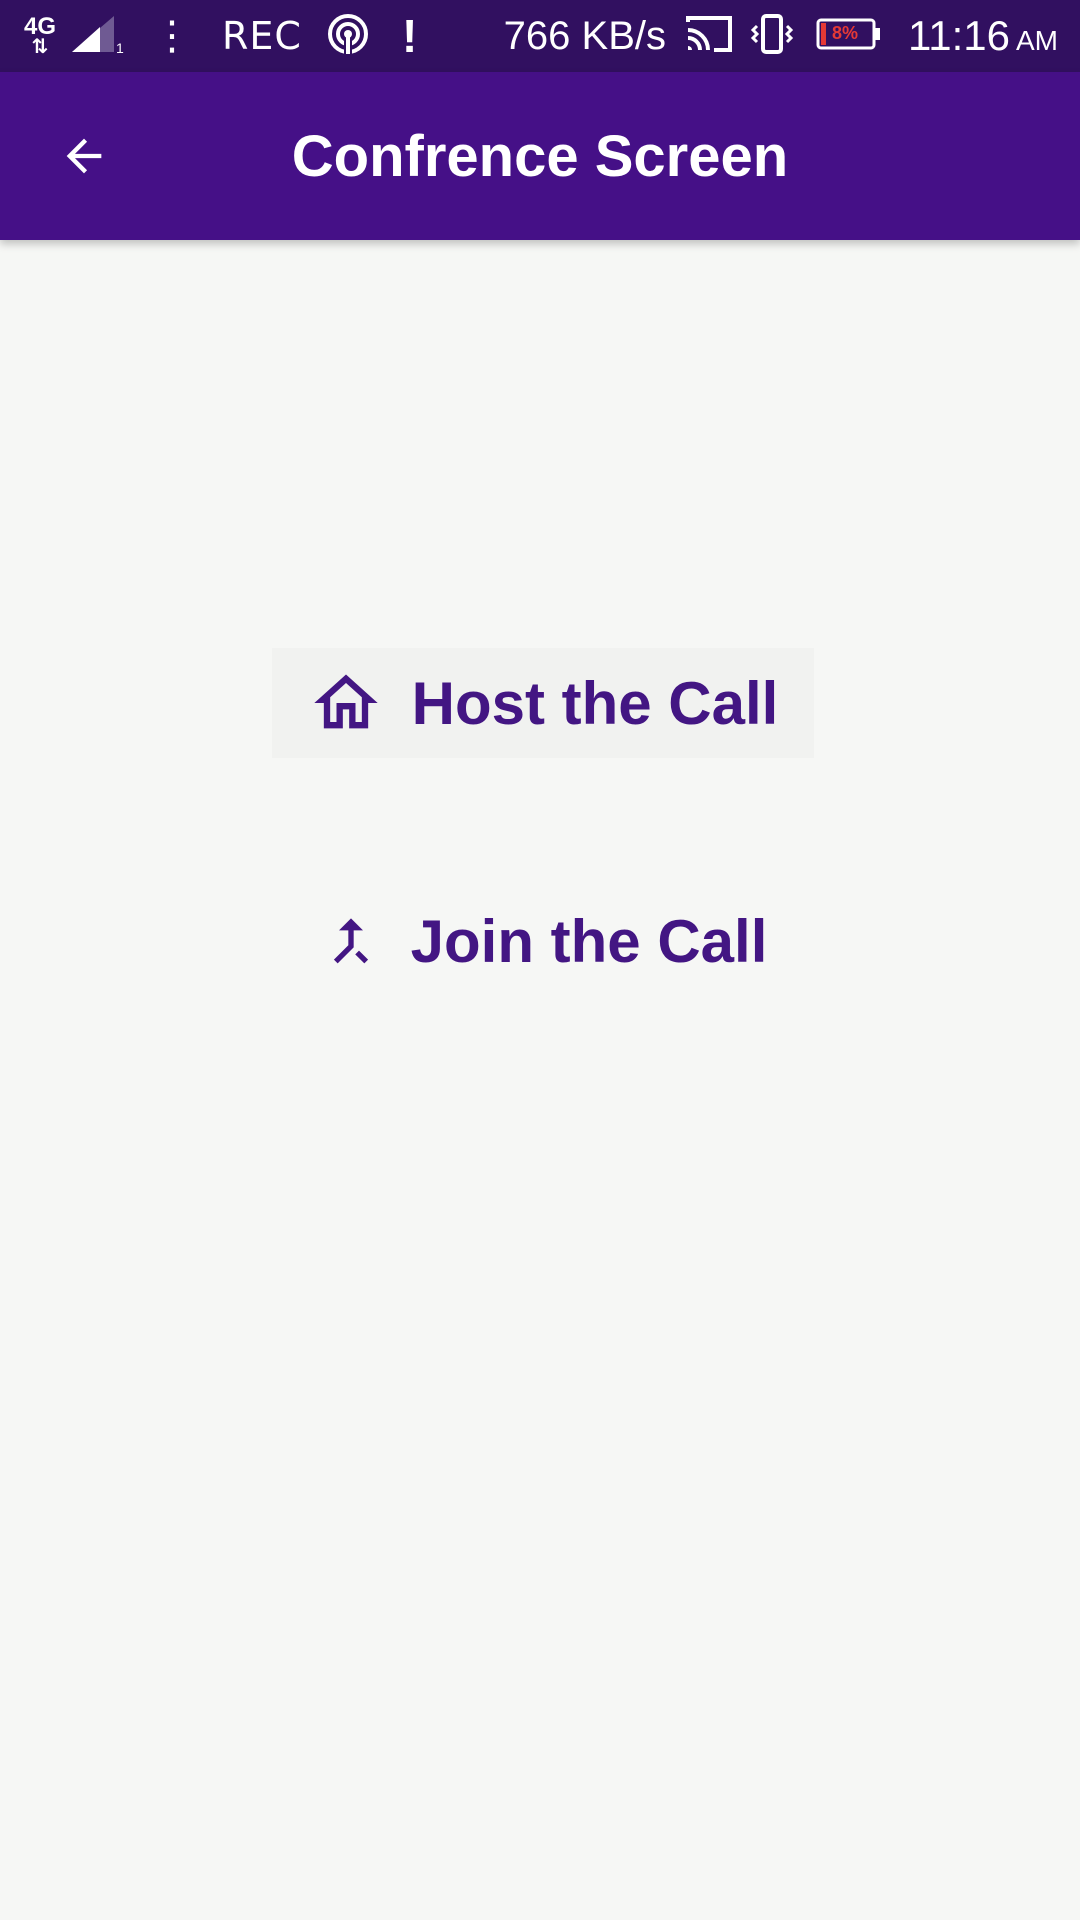 The width and height of the screenshot is (1080, 1920). Describe the element at coordinates (589, 941) in the screenshot. I see `join-call-label: Join the Call` at that location.